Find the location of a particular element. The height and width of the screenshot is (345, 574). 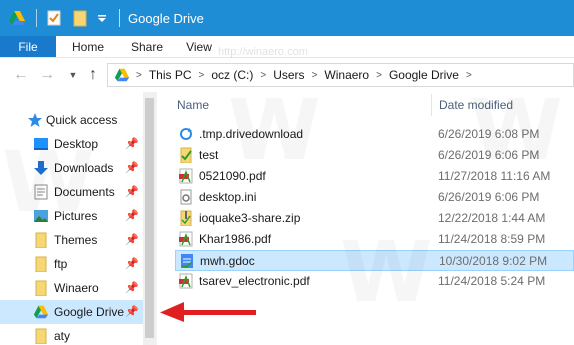

scrollbar-thumb is located at coordinates (149, 218).